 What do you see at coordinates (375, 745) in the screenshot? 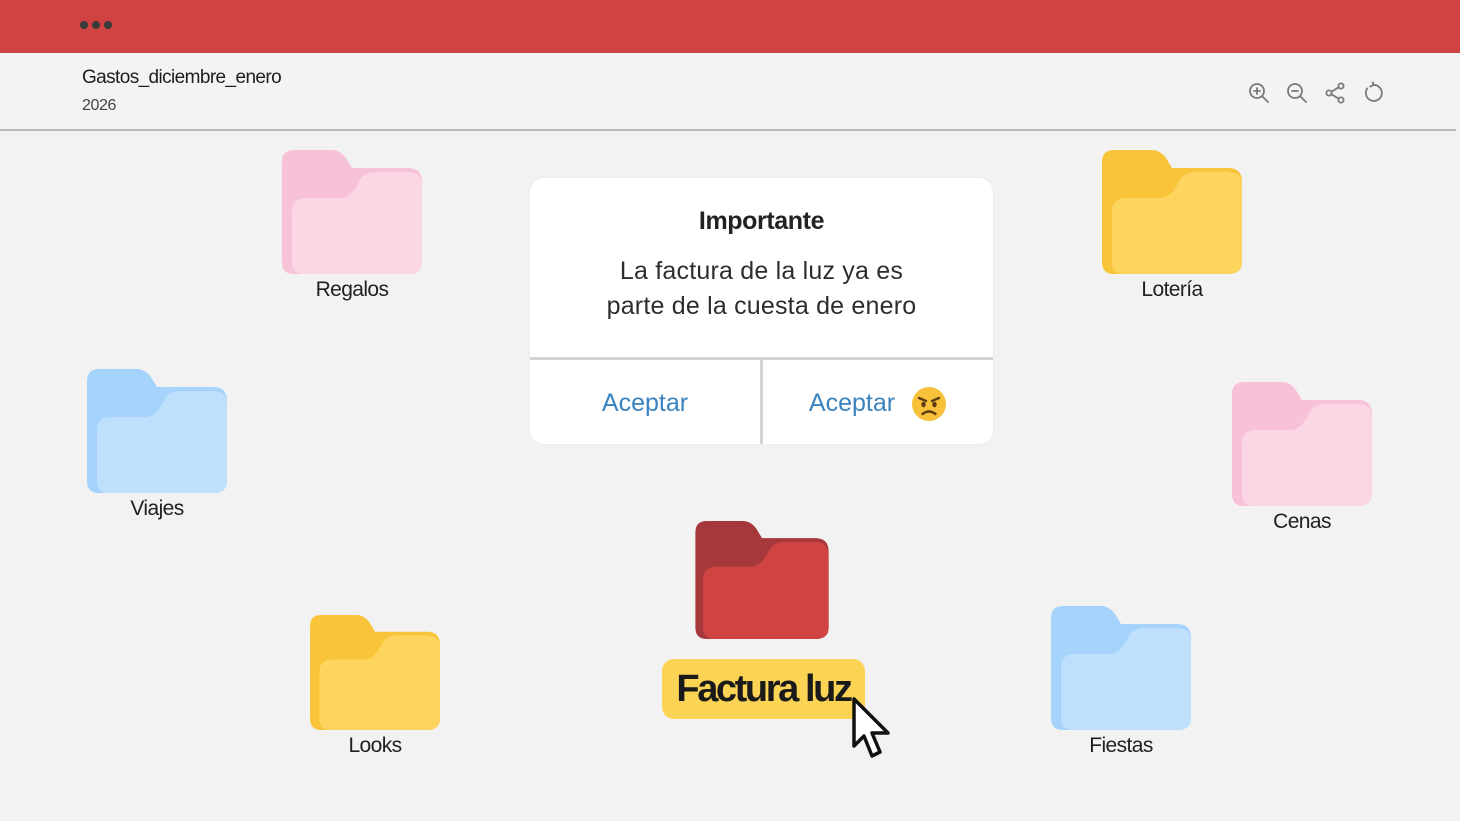
I see `folder-label: Looks` at bounding box center [375, 745].